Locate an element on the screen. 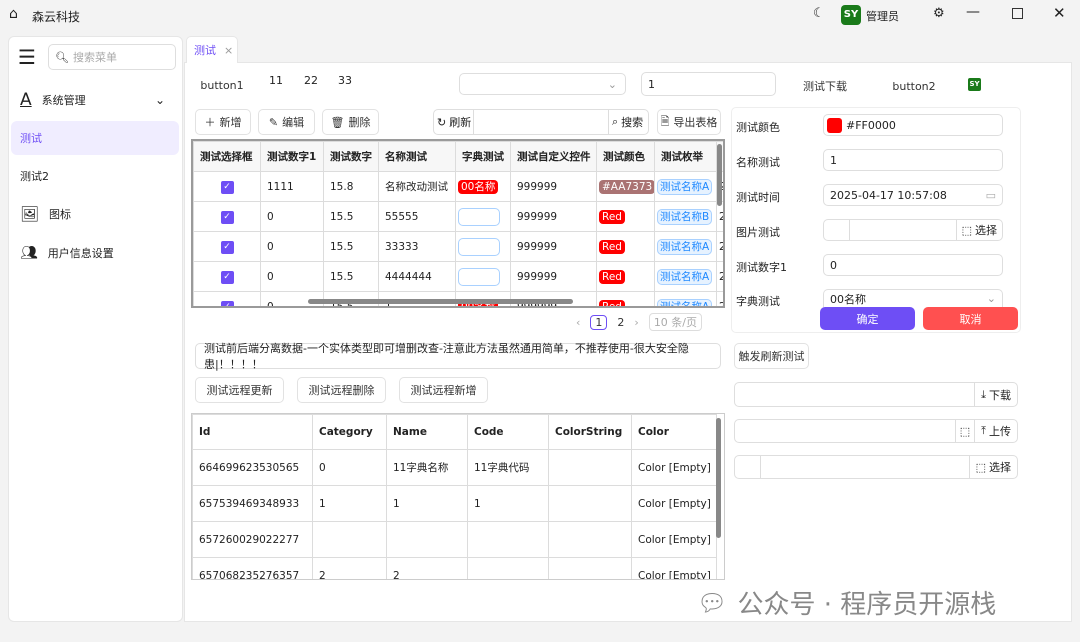 The height and width of the screenshot is (642, 1080). column-header: Name is located at coordinates (427, 432).